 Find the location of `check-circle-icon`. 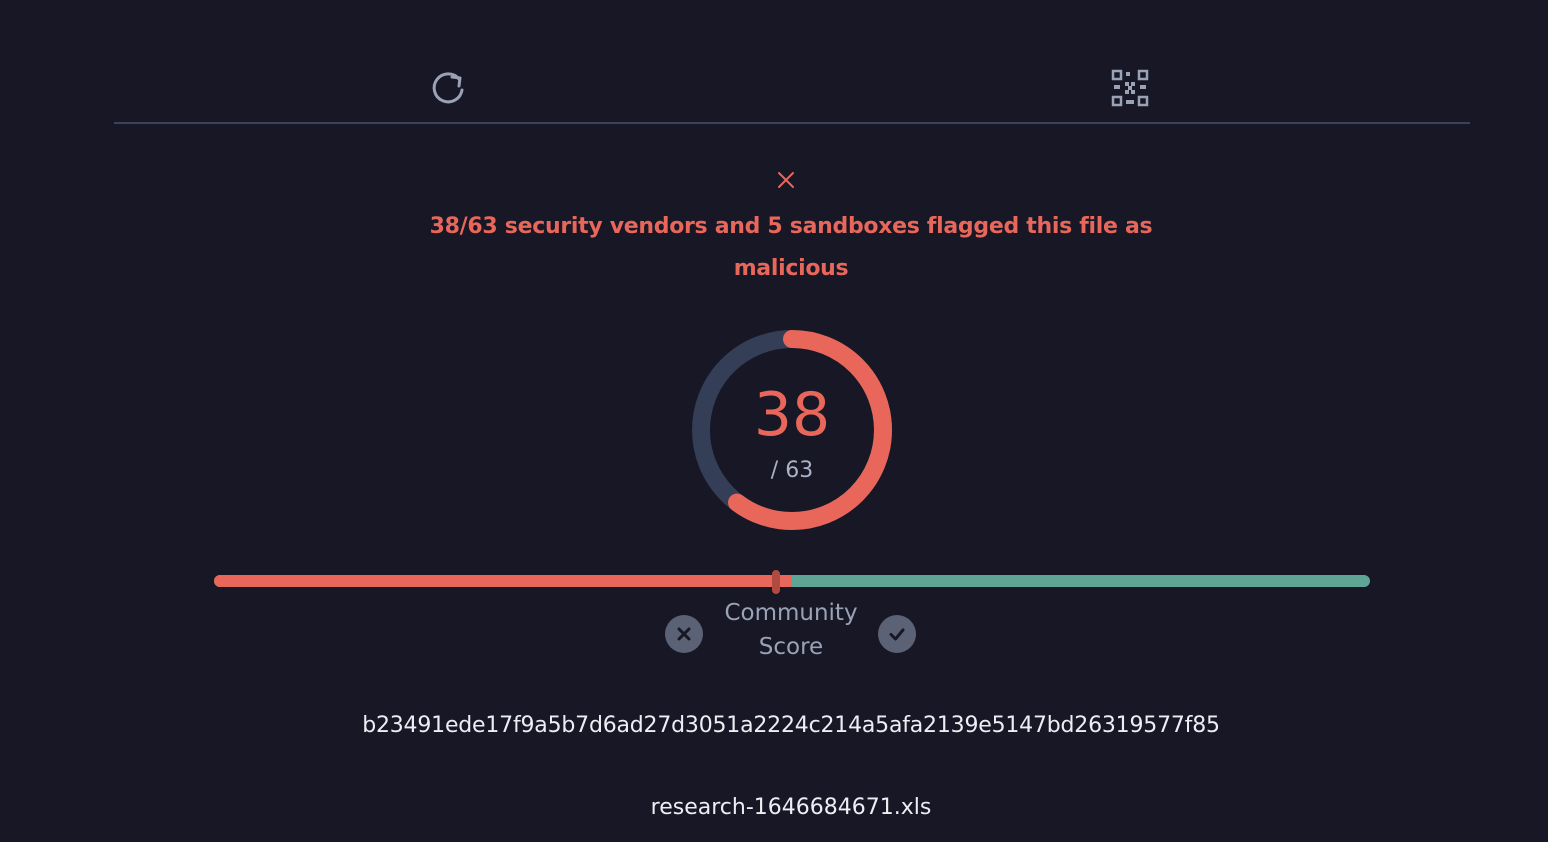

check-circle-icon is located at coordinates (897, 634).